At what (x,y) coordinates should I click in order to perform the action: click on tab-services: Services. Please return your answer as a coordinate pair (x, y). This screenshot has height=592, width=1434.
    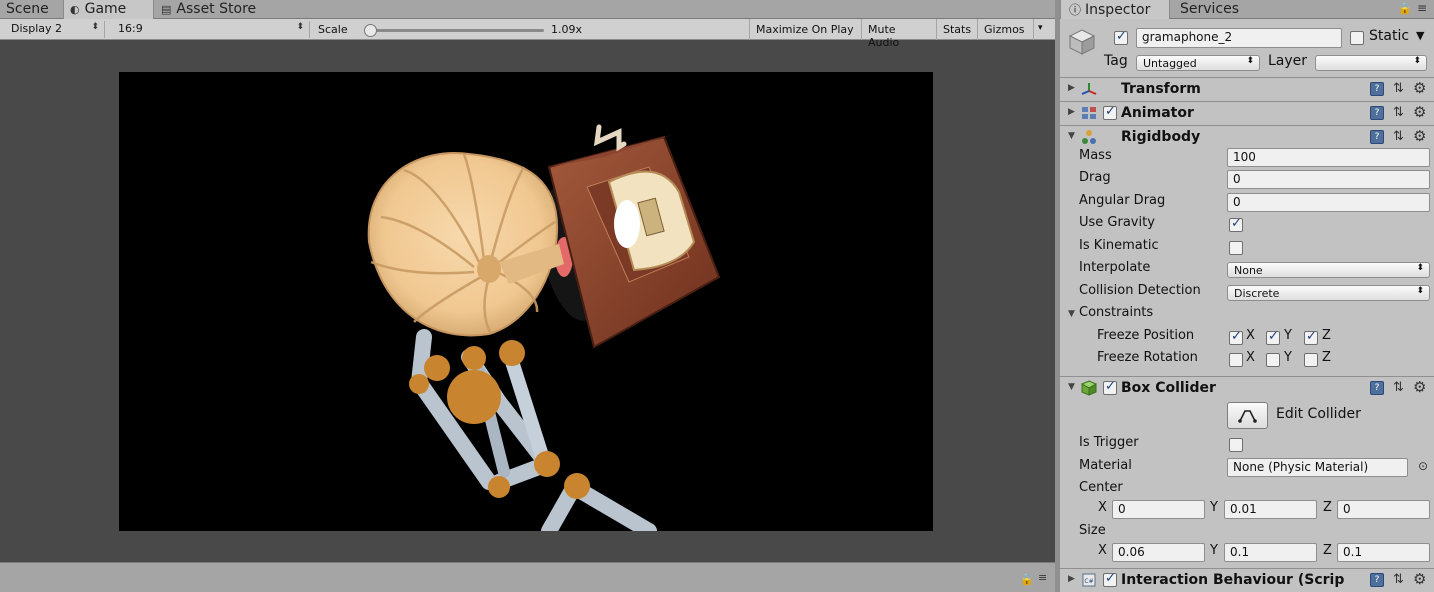
    Looking at the image, I should click on (1217, 9).